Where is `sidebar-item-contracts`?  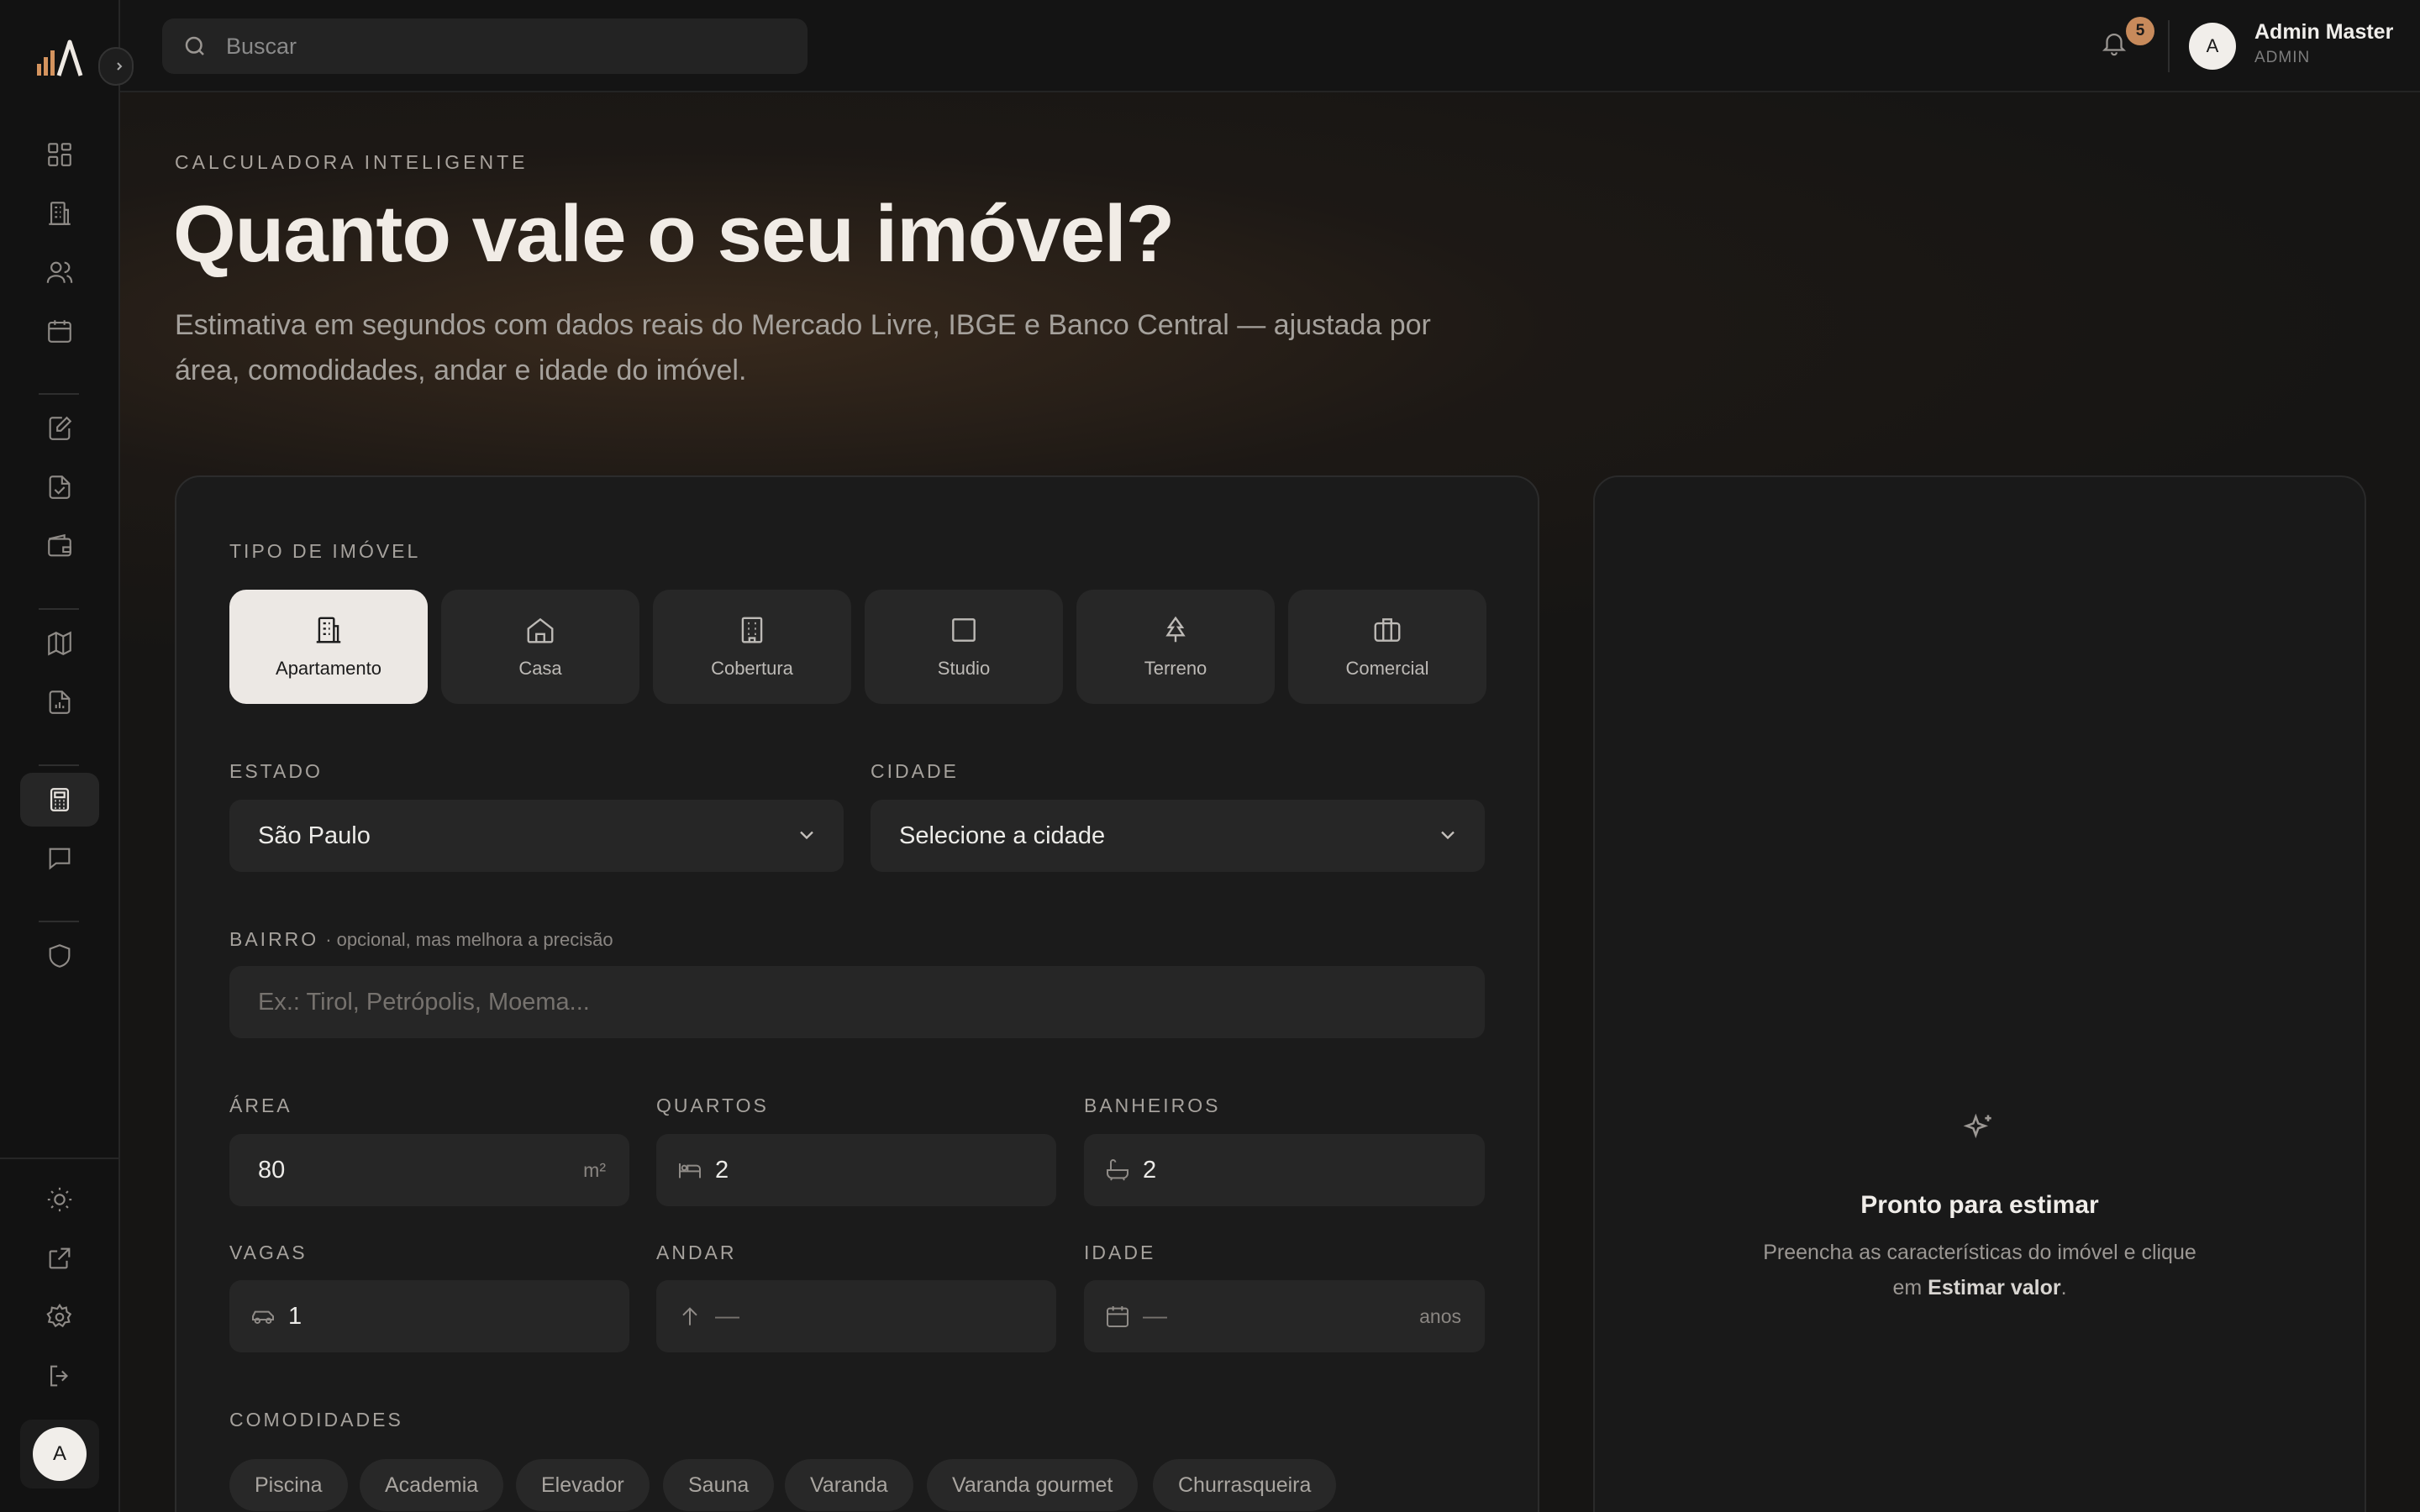 sidebar-item-contracts is located at coordinates (60, 487).